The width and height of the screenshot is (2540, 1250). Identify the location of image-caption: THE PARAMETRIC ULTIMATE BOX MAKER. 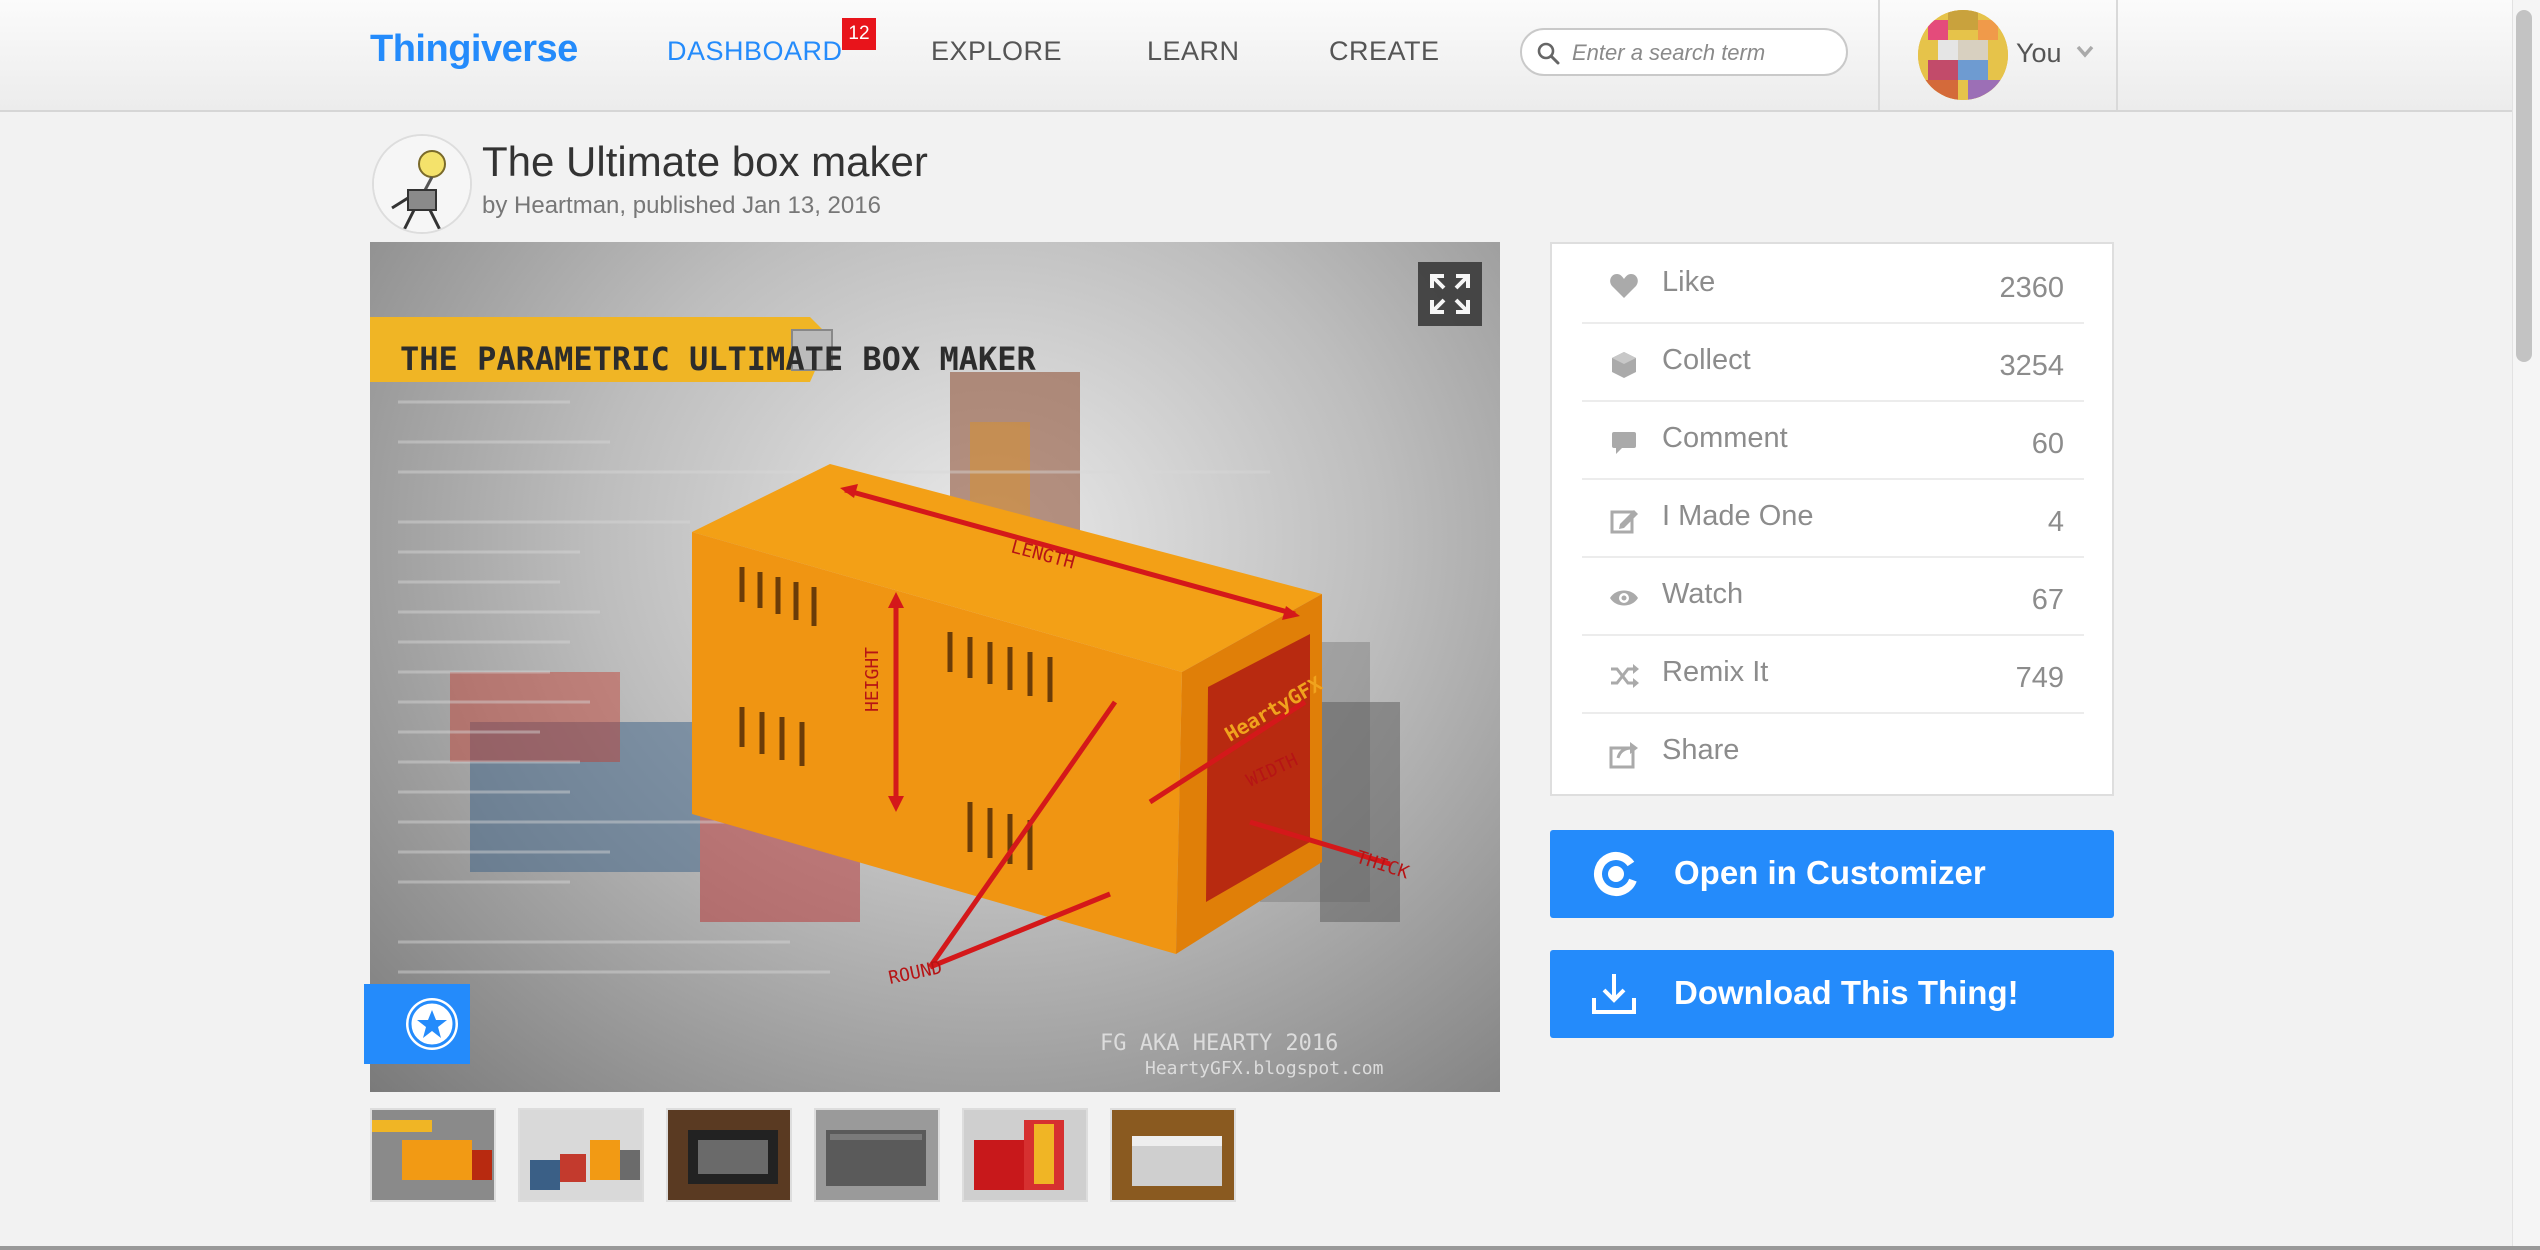
(718, 359).